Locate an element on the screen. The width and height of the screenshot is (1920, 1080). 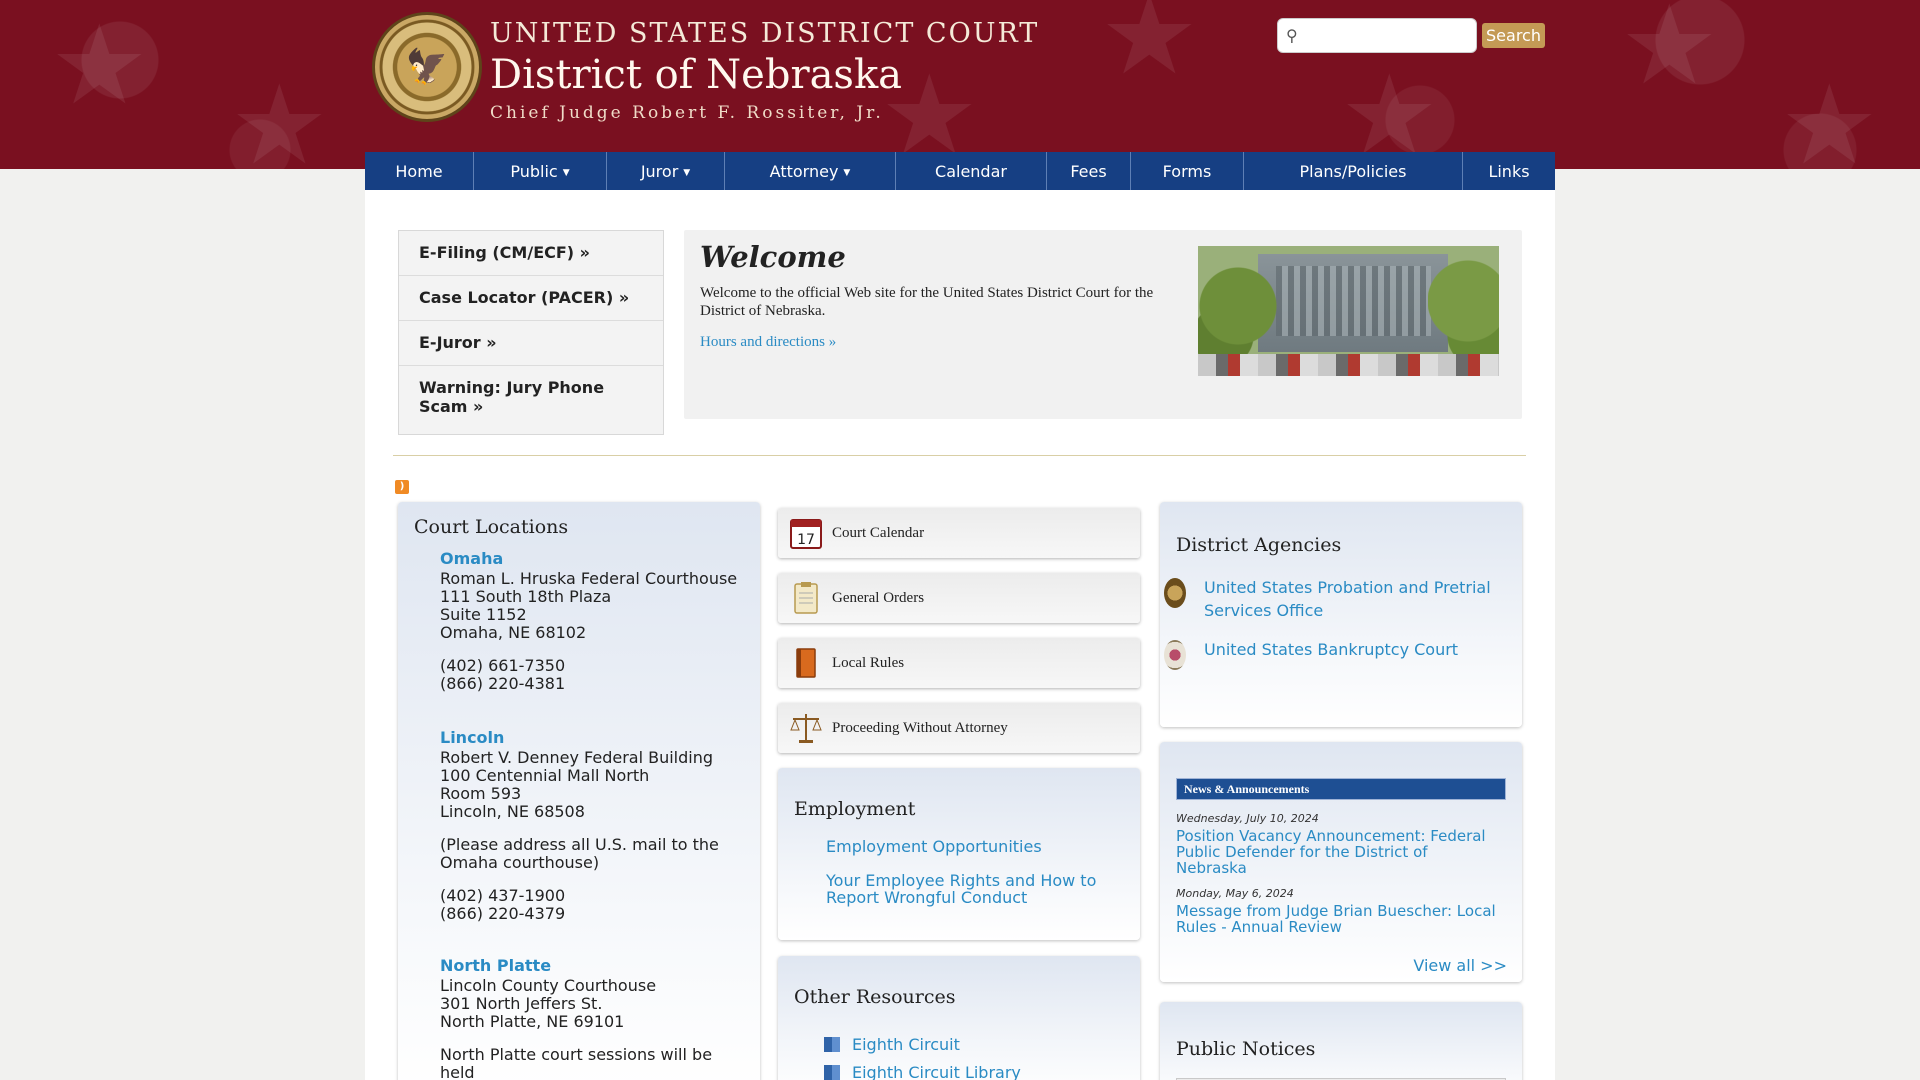
other-resources-title: Other Resources is located at coordinates (875, 997).